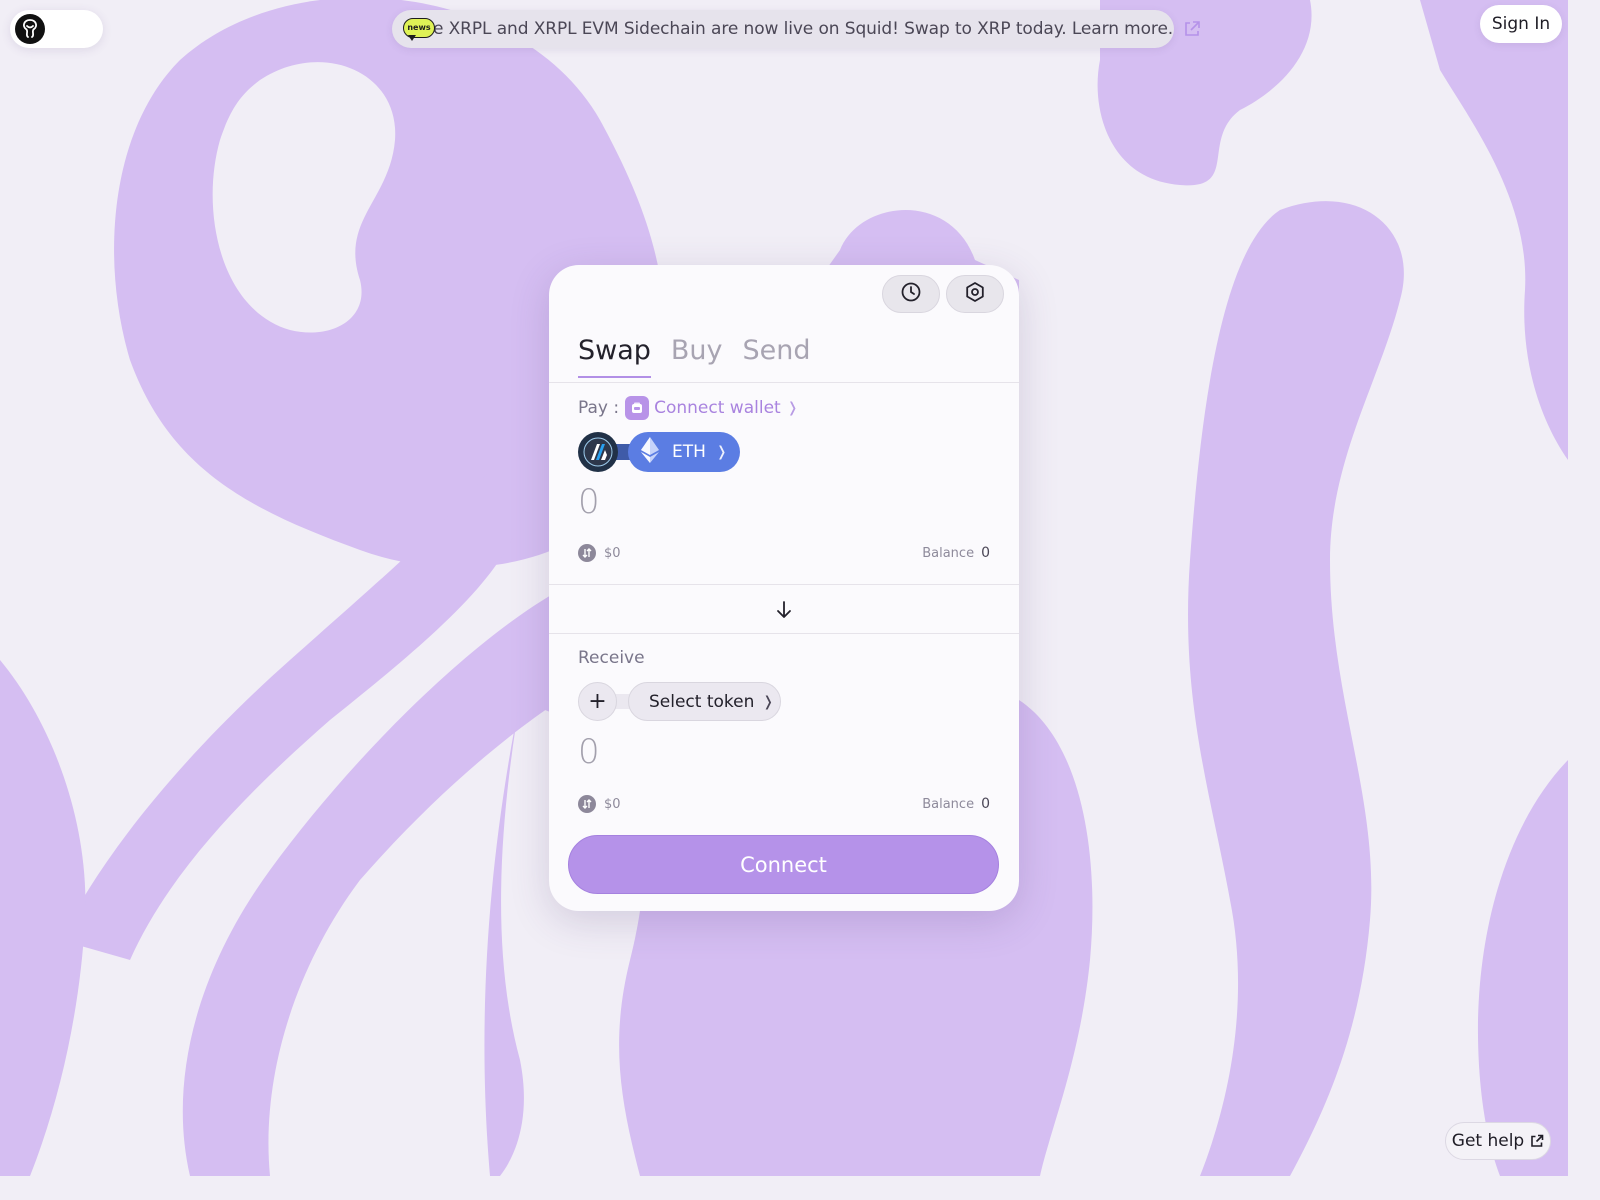  I want to click on pay-row: Pay : Connect wallet ❭, so click(688, 408).